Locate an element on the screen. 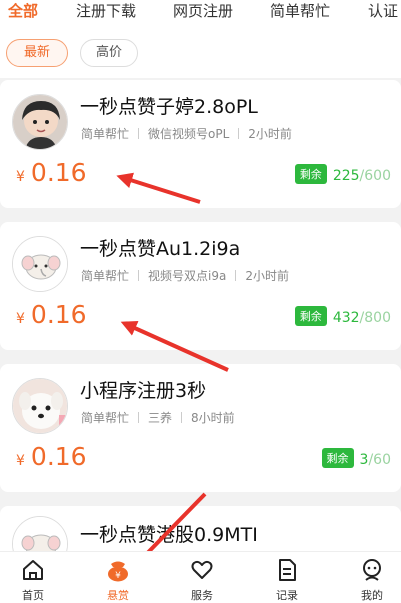 Image resolution: width=401 pixels, height=603 pixels. nav-profile: 我的 is located at coordinates (371, 577).